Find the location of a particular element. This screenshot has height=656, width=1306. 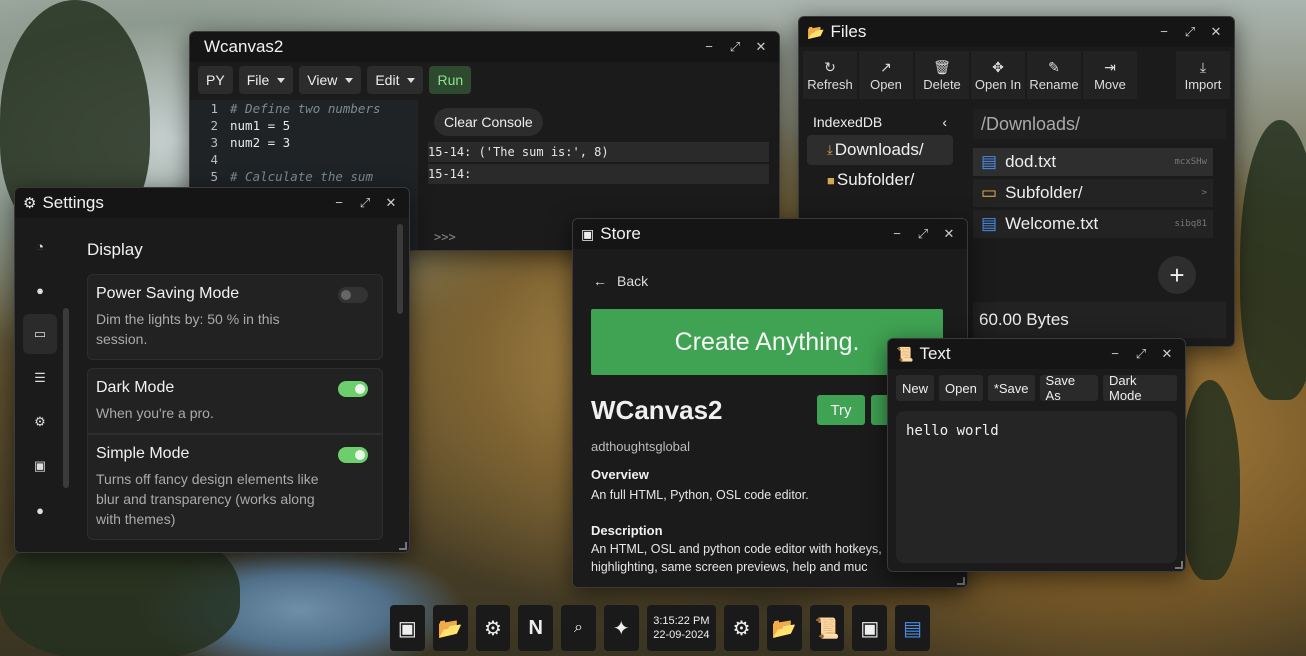

simple-mode-toggle is located at coordinates (353, 455).